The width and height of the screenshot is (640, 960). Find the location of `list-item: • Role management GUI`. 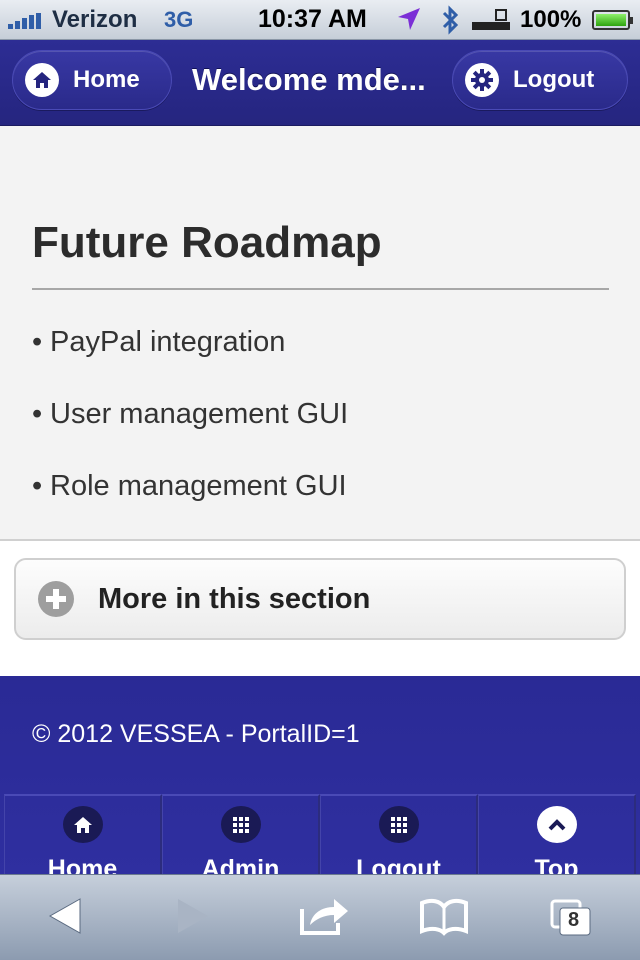

list-item: • Role management GUI is located at coordinates (189, 486).